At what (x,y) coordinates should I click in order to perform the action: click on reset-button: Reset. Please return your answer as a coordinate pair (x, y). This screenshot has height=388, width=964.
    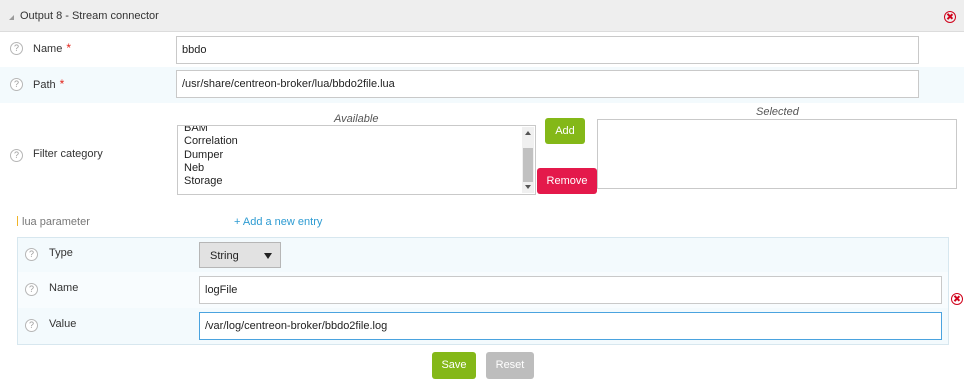
    Looking at the image, I should click on (510, 365).